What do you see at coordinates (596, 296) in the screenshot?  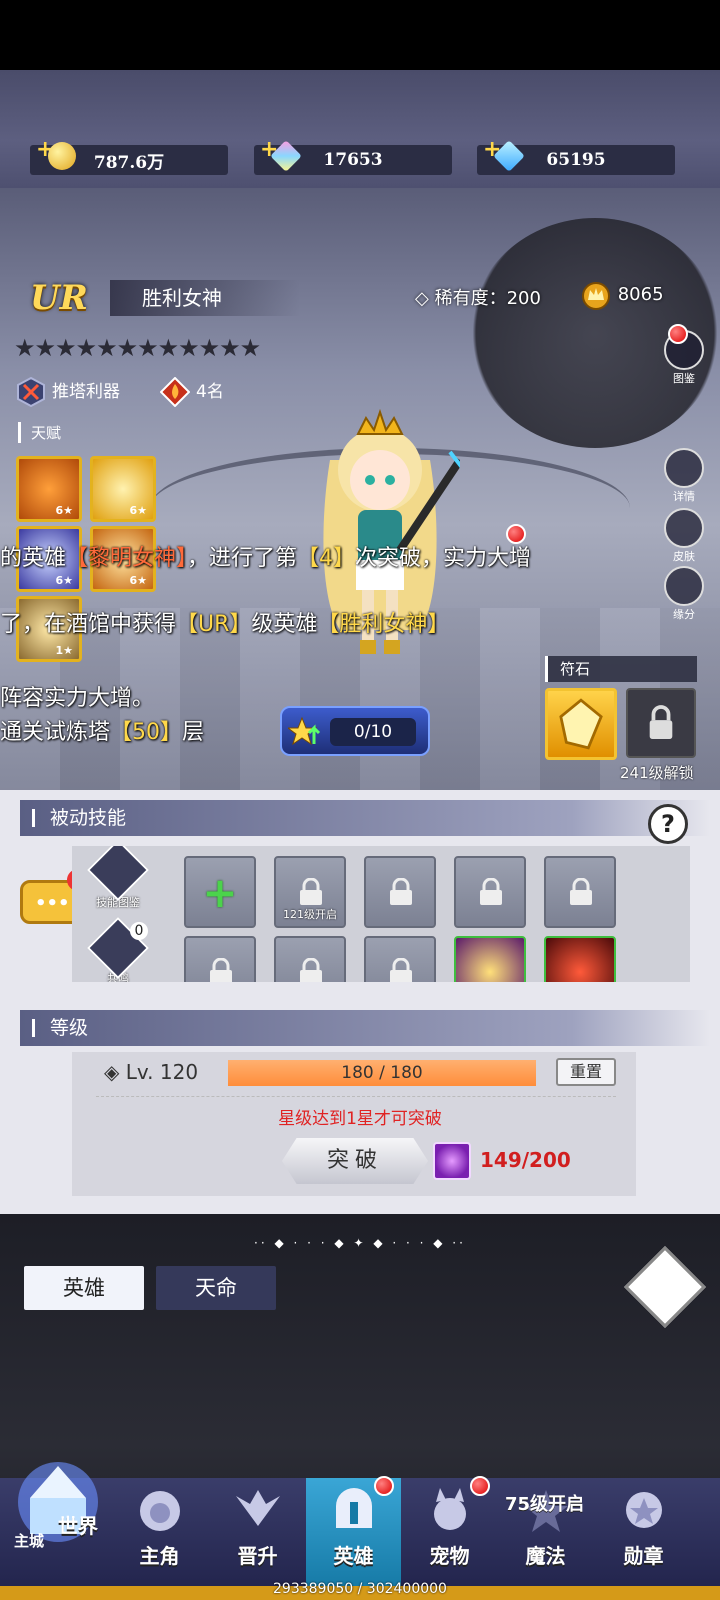 I see `crown-icon` at bounding box center [596, 296].